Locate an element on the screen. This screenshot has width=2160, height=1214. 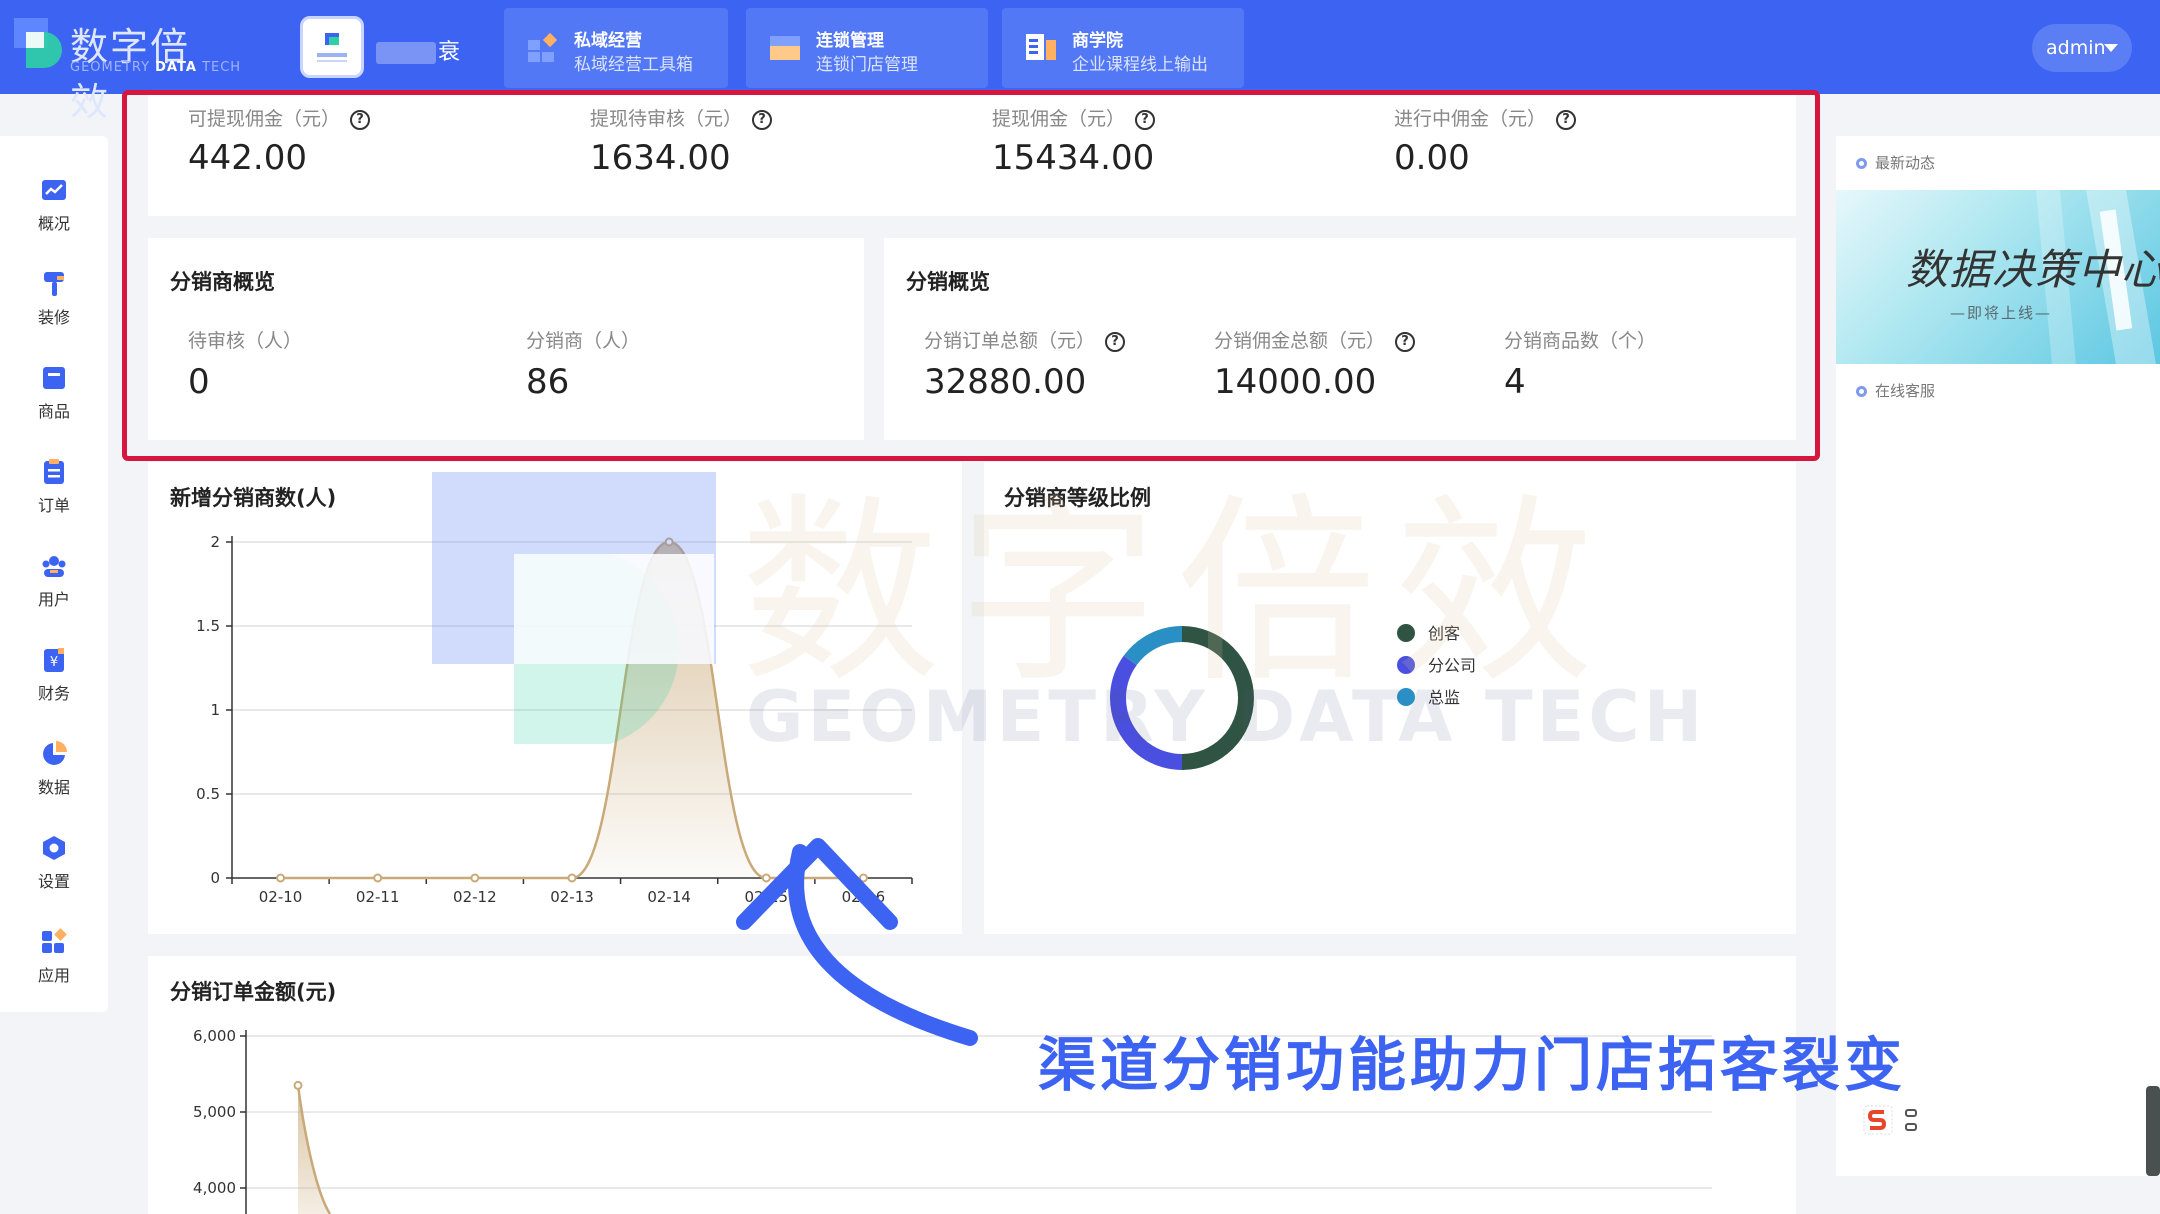
scrollbar-thumb is located at coordinates (2153, 1131).